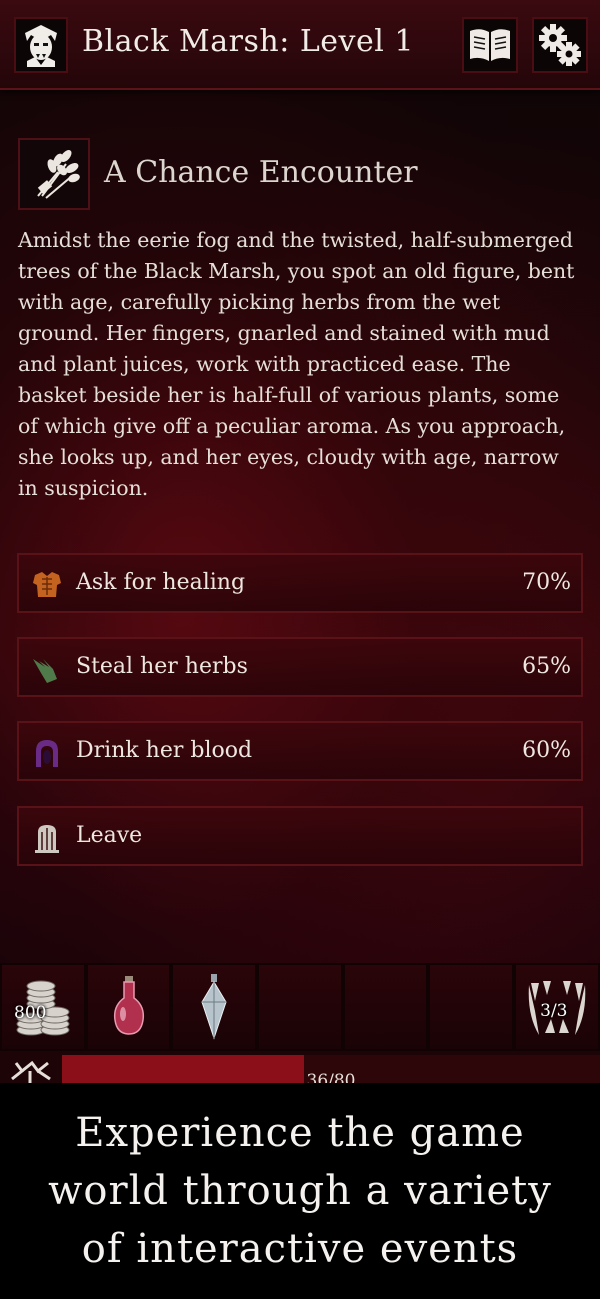 The image size is (600, 1299). What do you see at coordinates (300, 583) in the screenshot?
I see `choice-ask-for-healing: Ask for healing 70%` at bounding box center [300, 583].